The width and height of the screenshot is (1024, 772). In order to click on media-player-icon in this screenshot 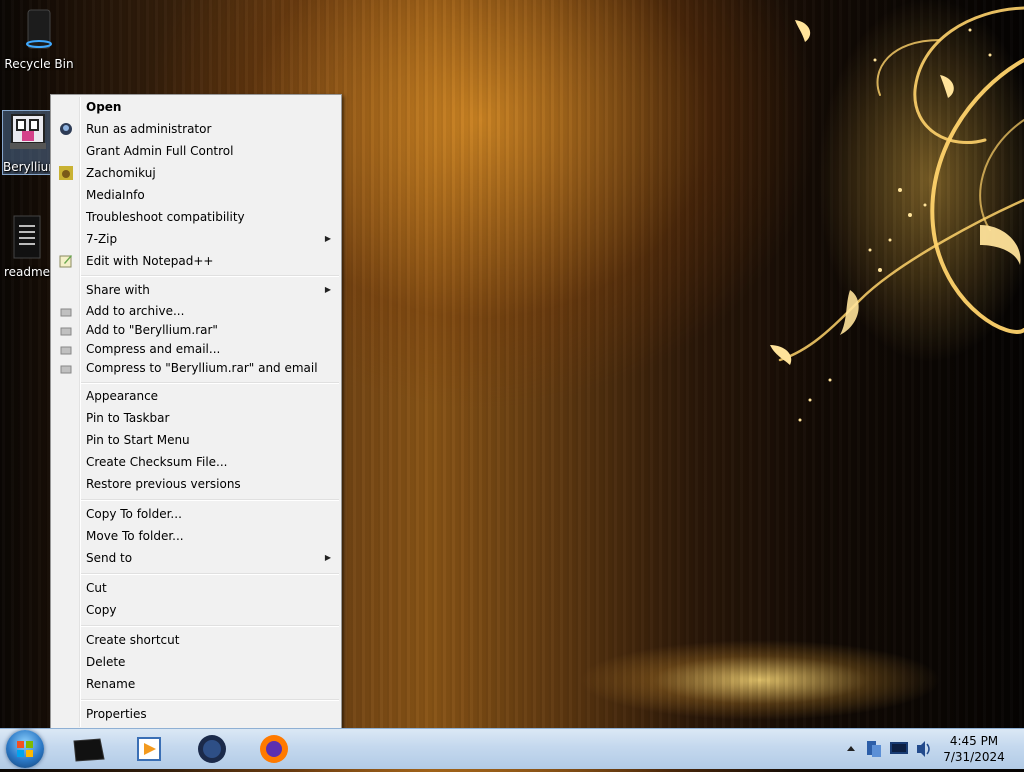, I will do `click(149, 749)`.